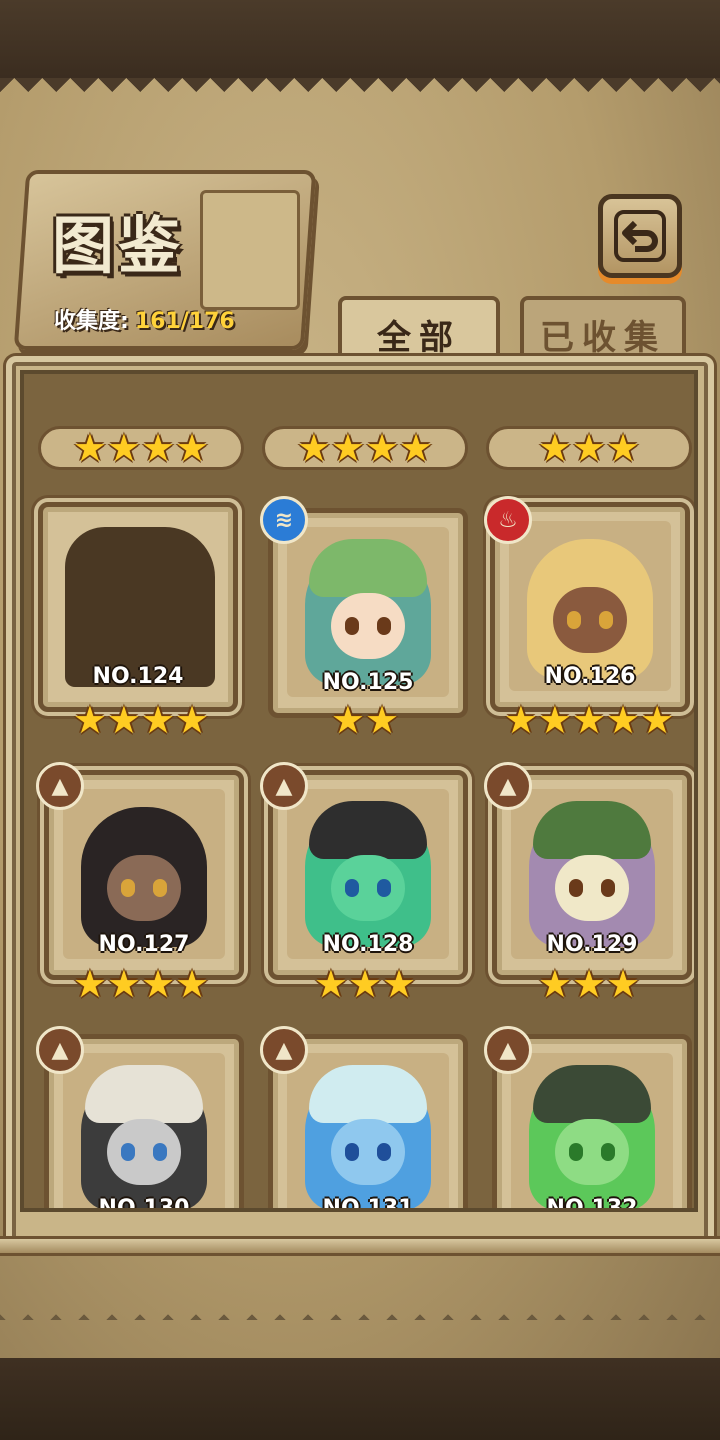 This screenshot has height=1440, width=720. Describe the element at coordinates (284, 520) in the screenshot. I see `water-waves-icon: ≋` at that location.